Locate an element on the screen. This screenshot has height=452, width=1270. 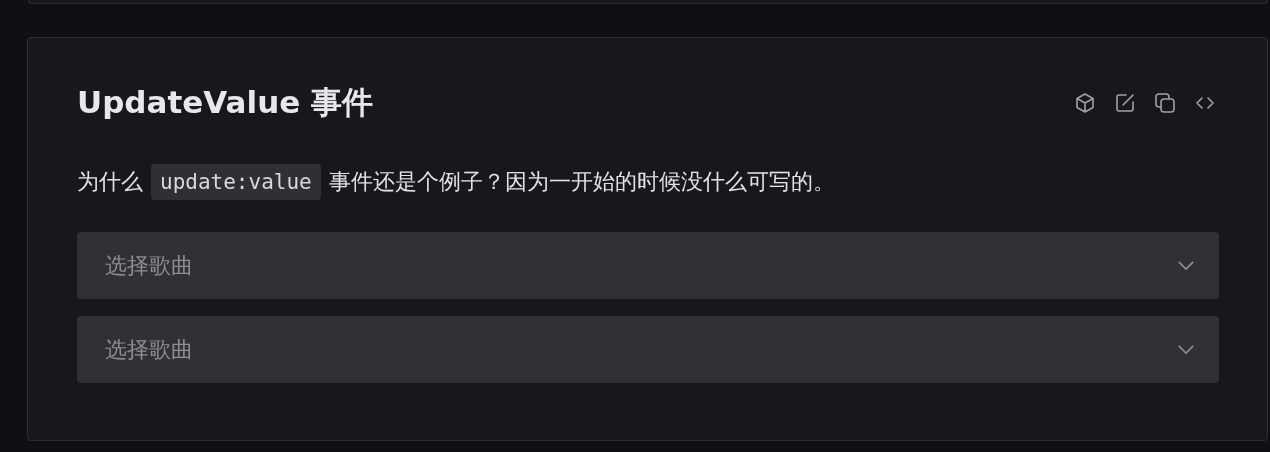
description-text: 事件还是个例子？因为一开始的时候没什么可写的。 is located at coordinates (581, 182).